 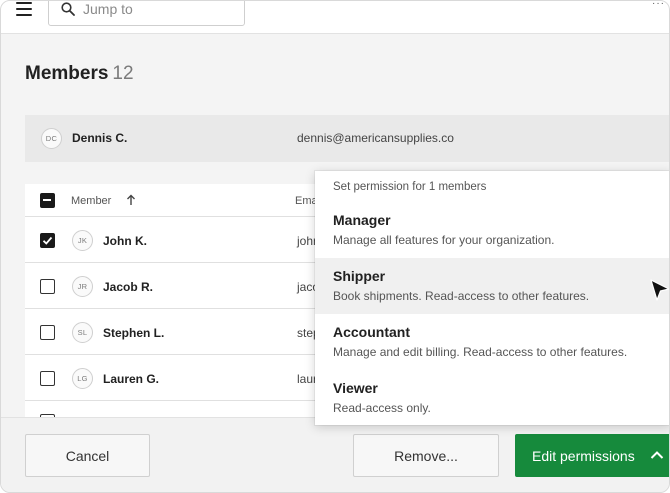 I want to click on selected-member-banner: DC Dennis C. dennis@americansupplies.co, so click(x=347, y=138).